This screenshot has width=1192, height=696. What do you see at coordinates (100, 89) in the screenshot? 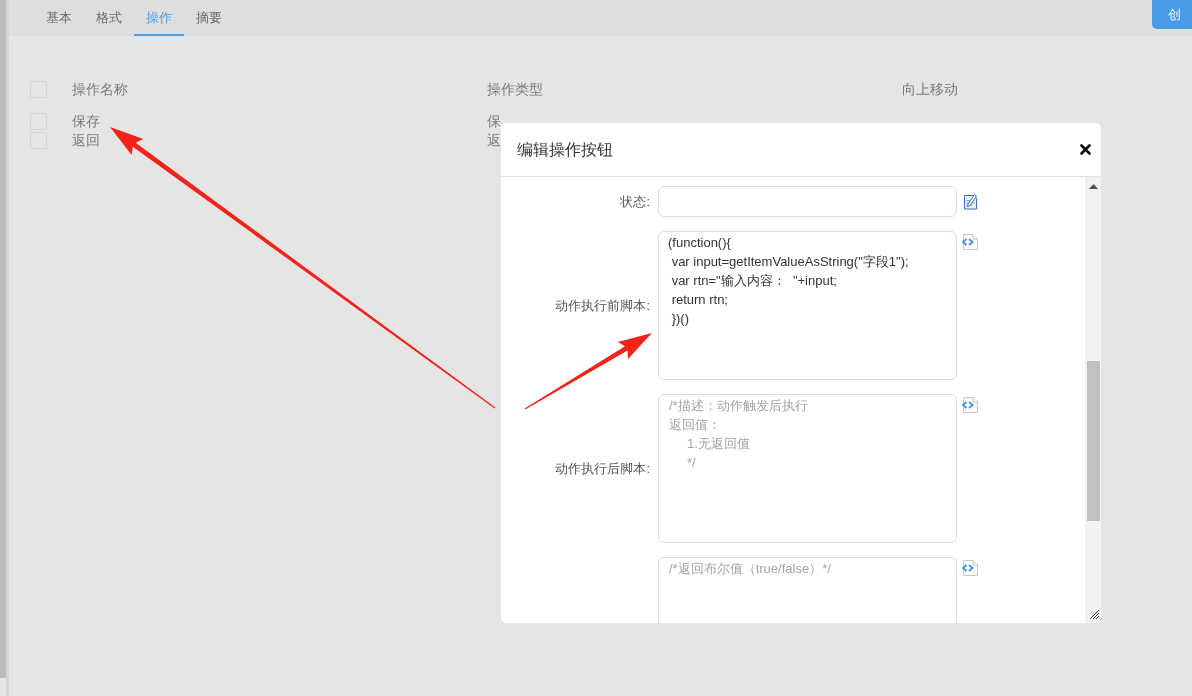
I see `column-header: 操作名称` at bounding box center [100, 89].